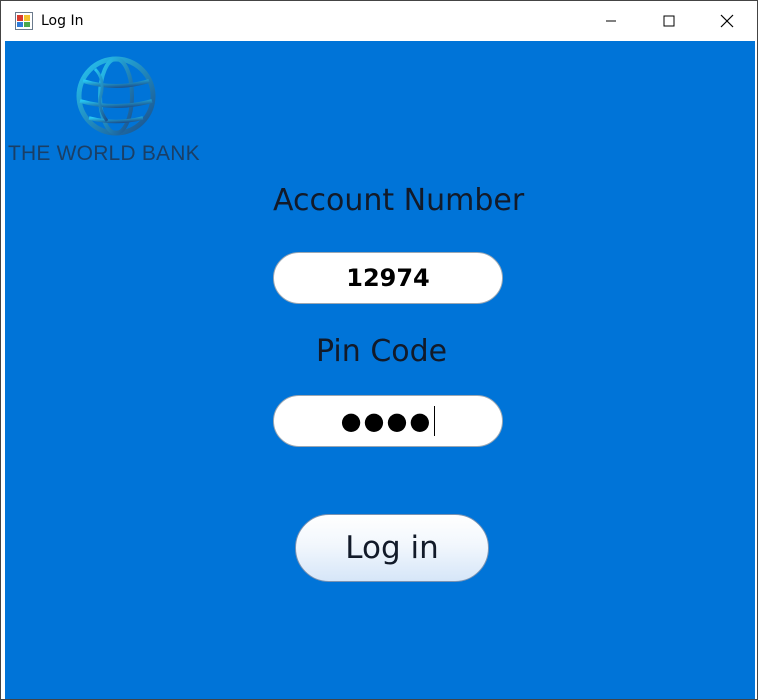  What do you see at coordinates (104, 153) in the screenshot?
I see `logo-text: THE WORLD BANK` at bounding box center [104, 153].